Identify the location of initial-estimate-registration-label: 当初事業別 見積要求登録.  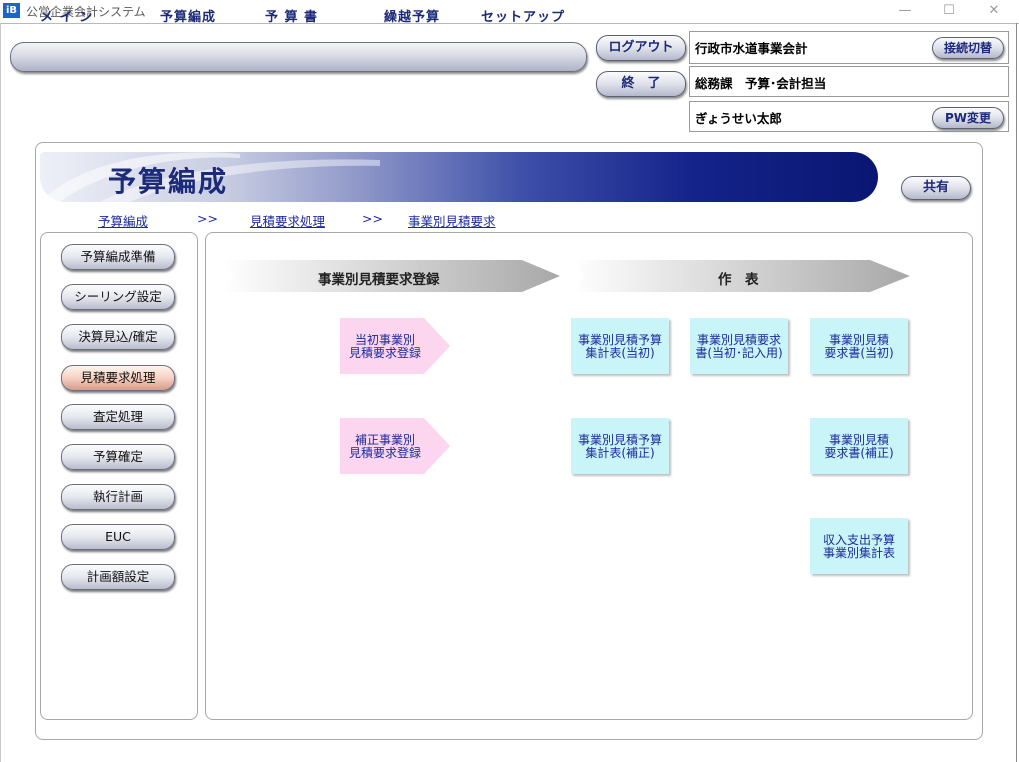
(384, 346).